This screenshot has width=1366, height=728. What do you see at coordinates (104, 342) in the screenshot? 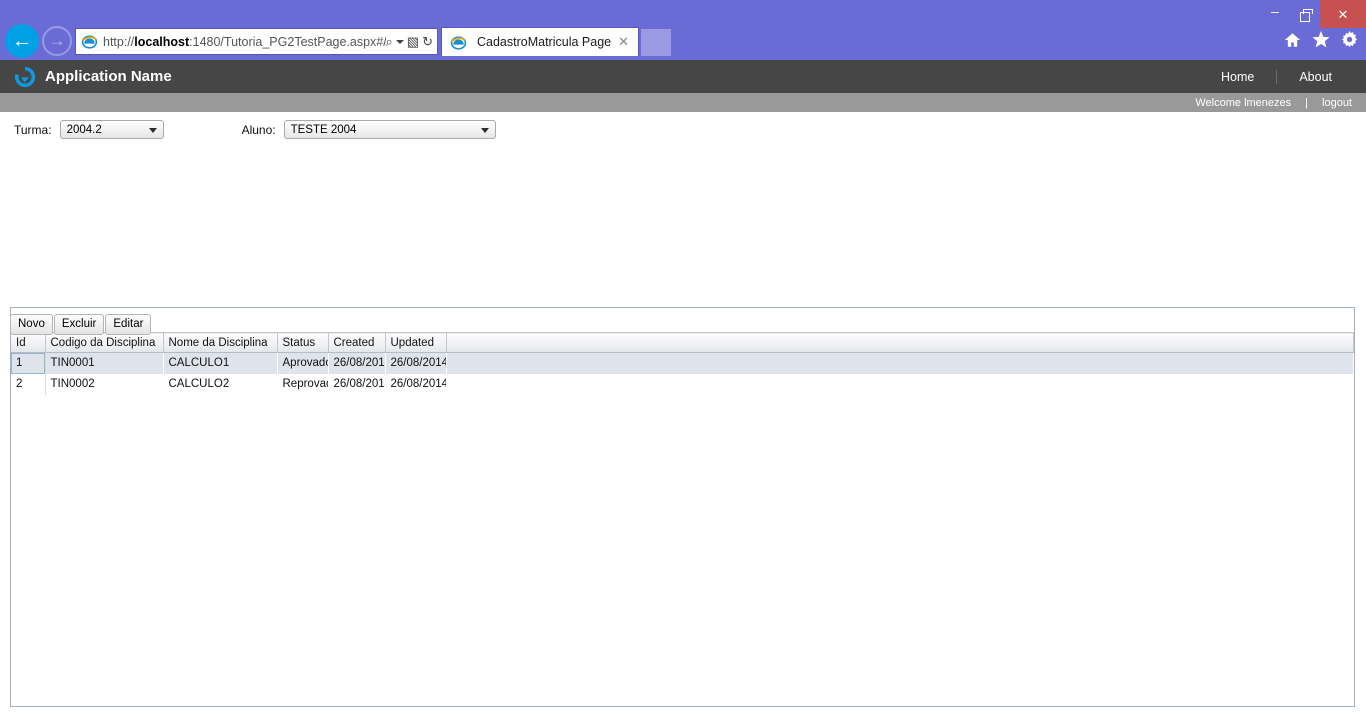
I see `column-header-codigo: Codigo da Disciplina` at bounding box center [104, 342].